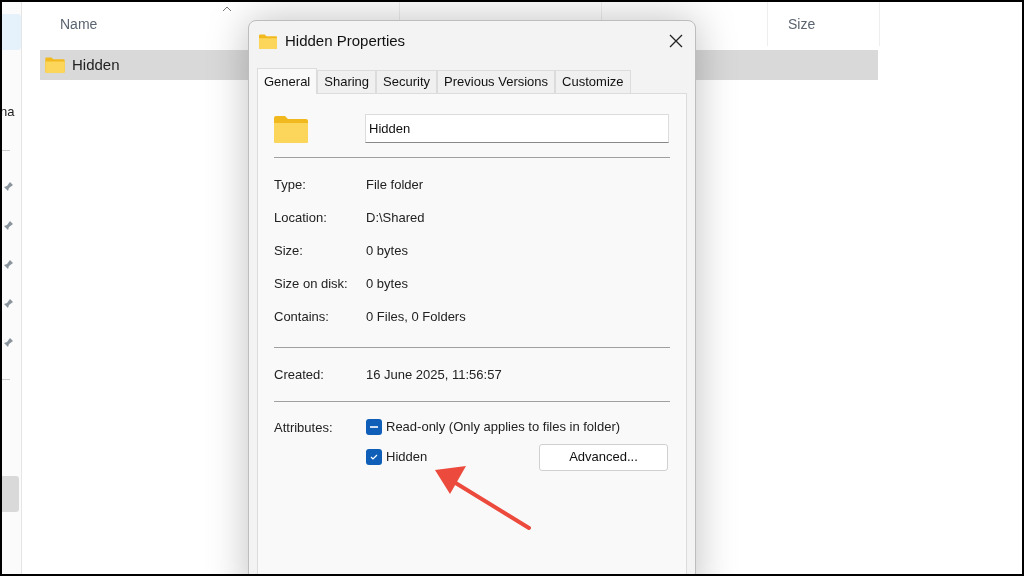 The image size is (1024, 576). What do you see at coordinates (517, 128) in the screenshot?
I see `name-field: Hidden` at bounding box center [517, 128].